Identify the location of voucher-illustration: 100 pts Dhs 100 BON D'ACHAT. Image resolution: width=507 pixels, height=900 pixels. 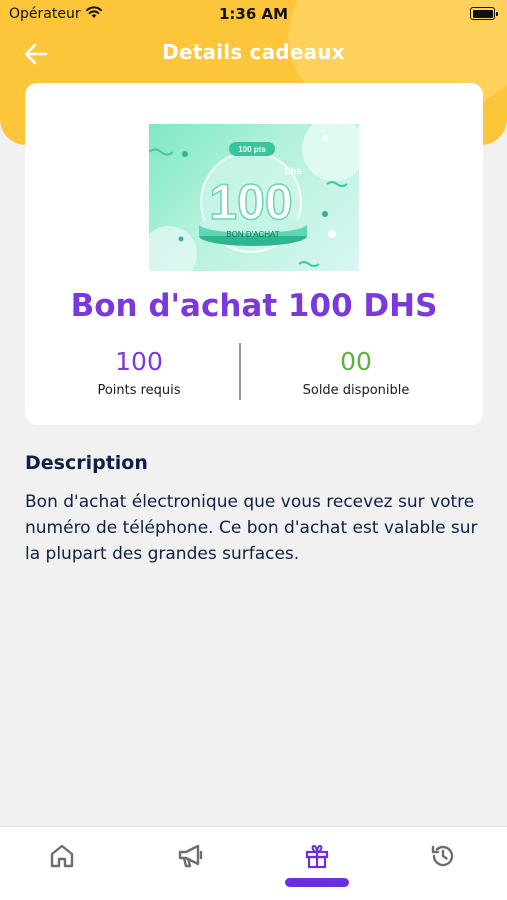
(254, 197).